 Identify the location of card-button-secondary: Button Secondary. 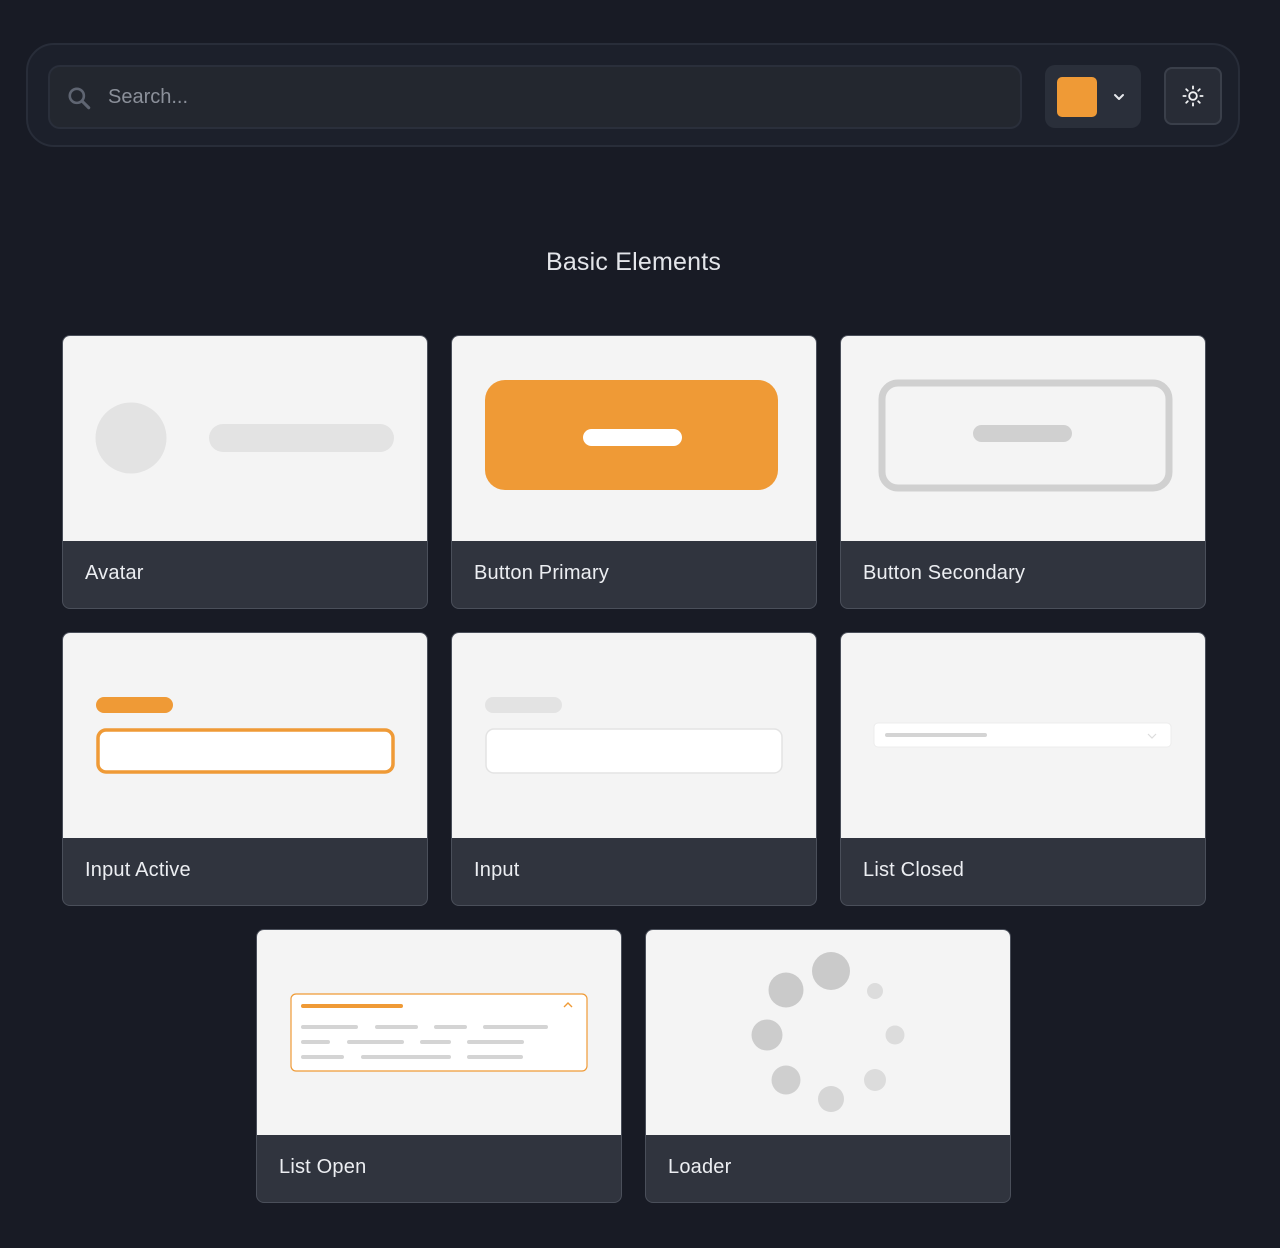
(1023, 472).